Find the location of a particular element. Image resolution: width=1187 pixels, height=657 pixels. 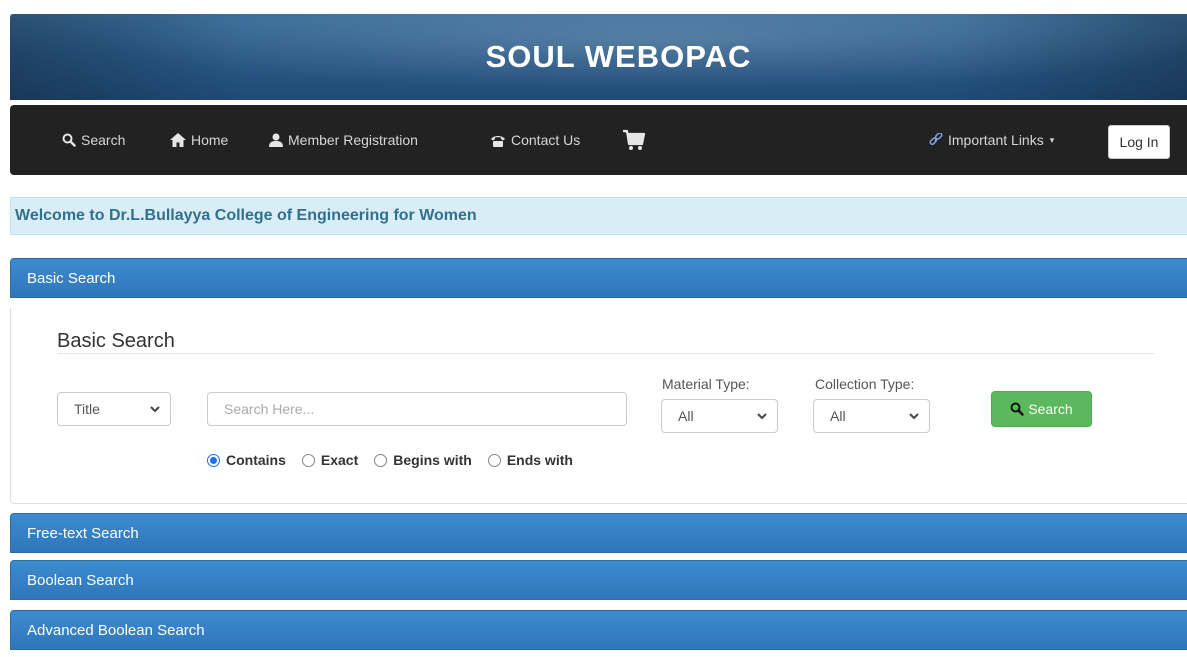

radio-exact-label: Exact is located at coordinates (339, 460).